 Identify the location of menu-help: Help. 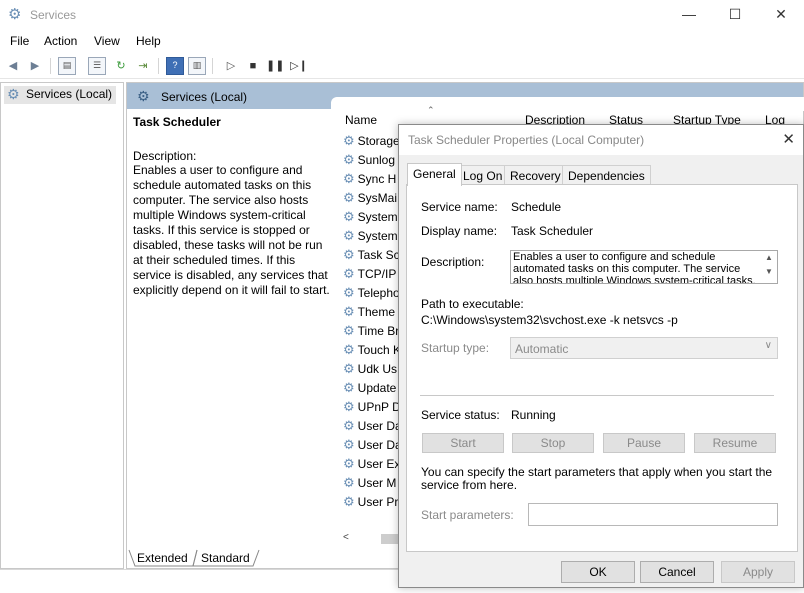
(148, 41).